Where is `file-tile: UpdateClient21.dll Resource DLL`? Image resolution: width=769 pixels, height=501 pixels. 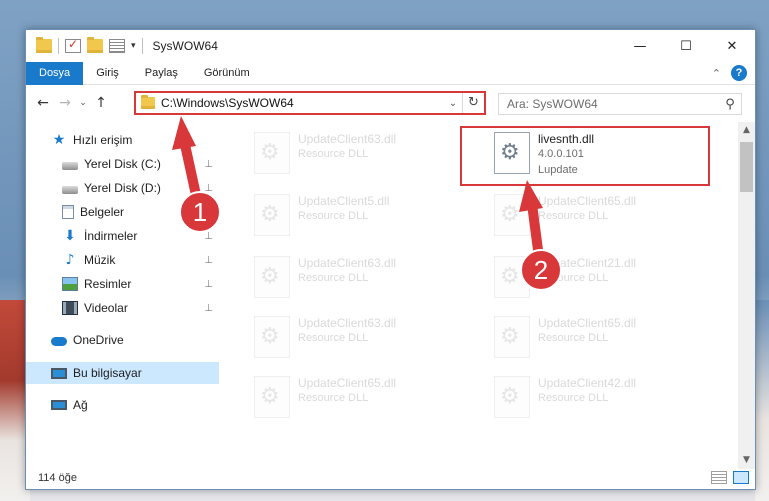
file-tile: UpdateClient21.dll Resource DLL is located at coordinates (598, 278).